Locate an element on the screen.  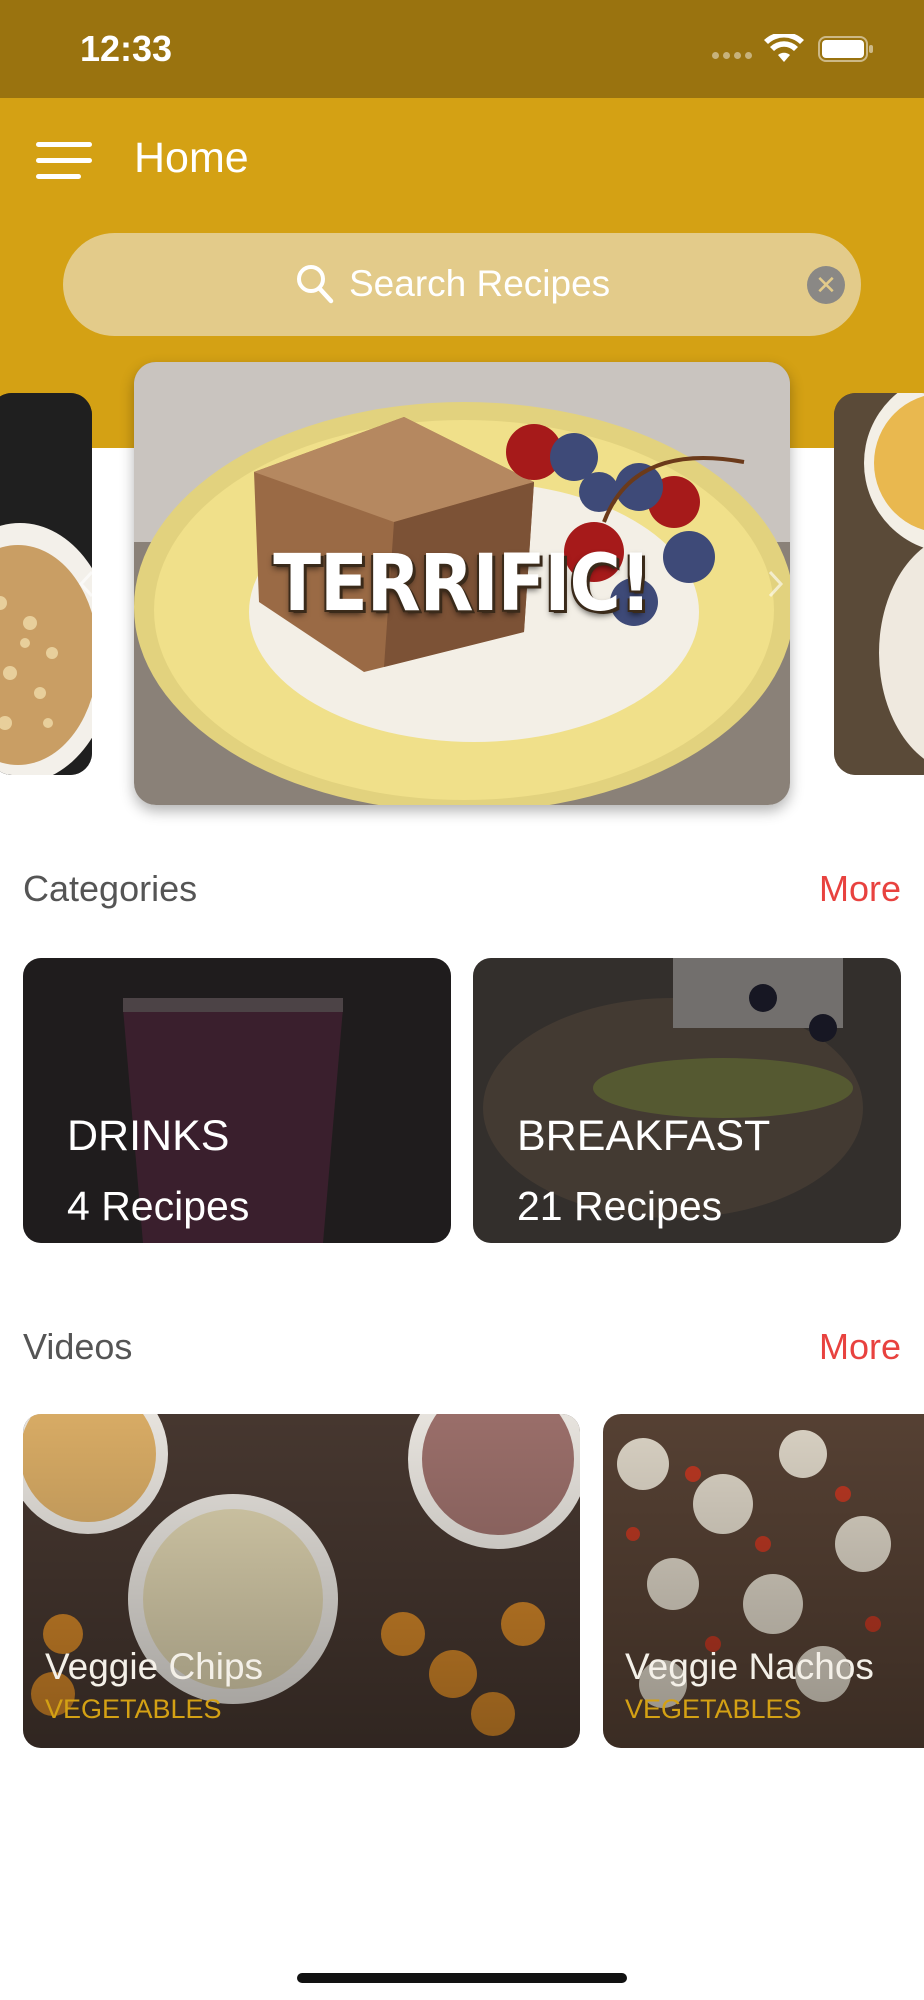
category-name: BREAKFAST is located at coordinates (644, 1136).